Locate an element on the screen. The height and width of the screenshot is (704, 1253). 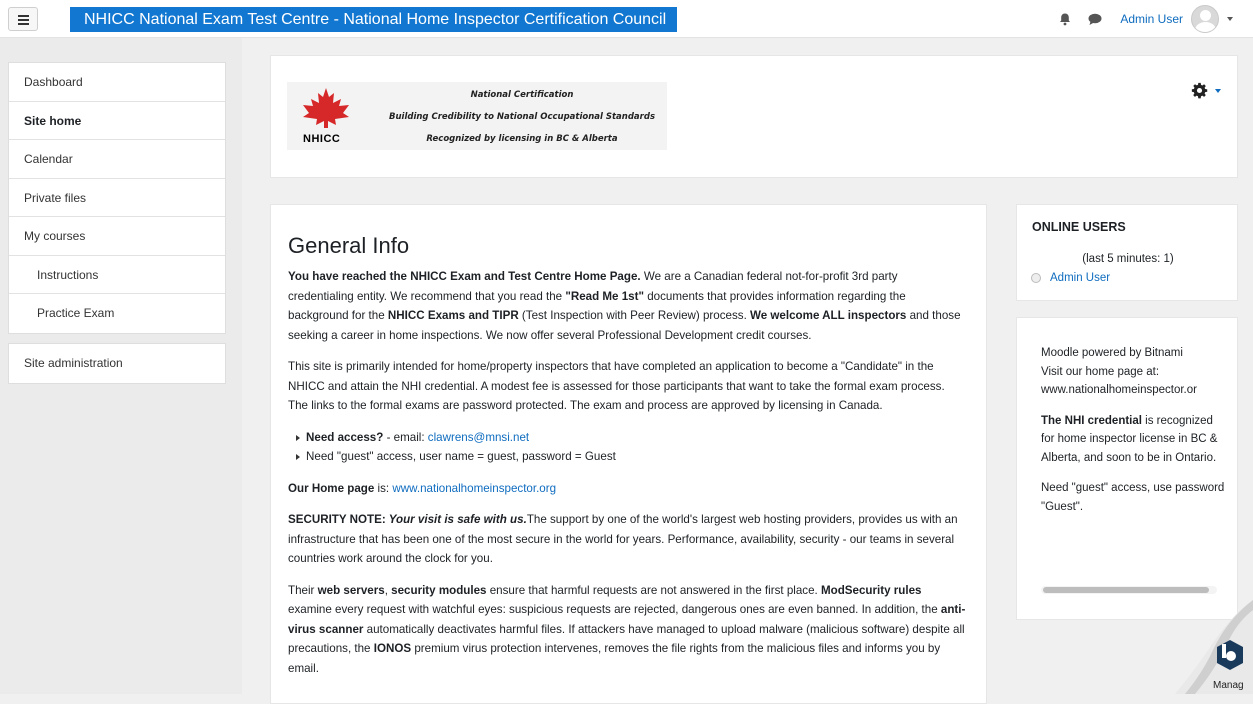
user-menu-area: Admin User is located at coordinates (1145, 19).